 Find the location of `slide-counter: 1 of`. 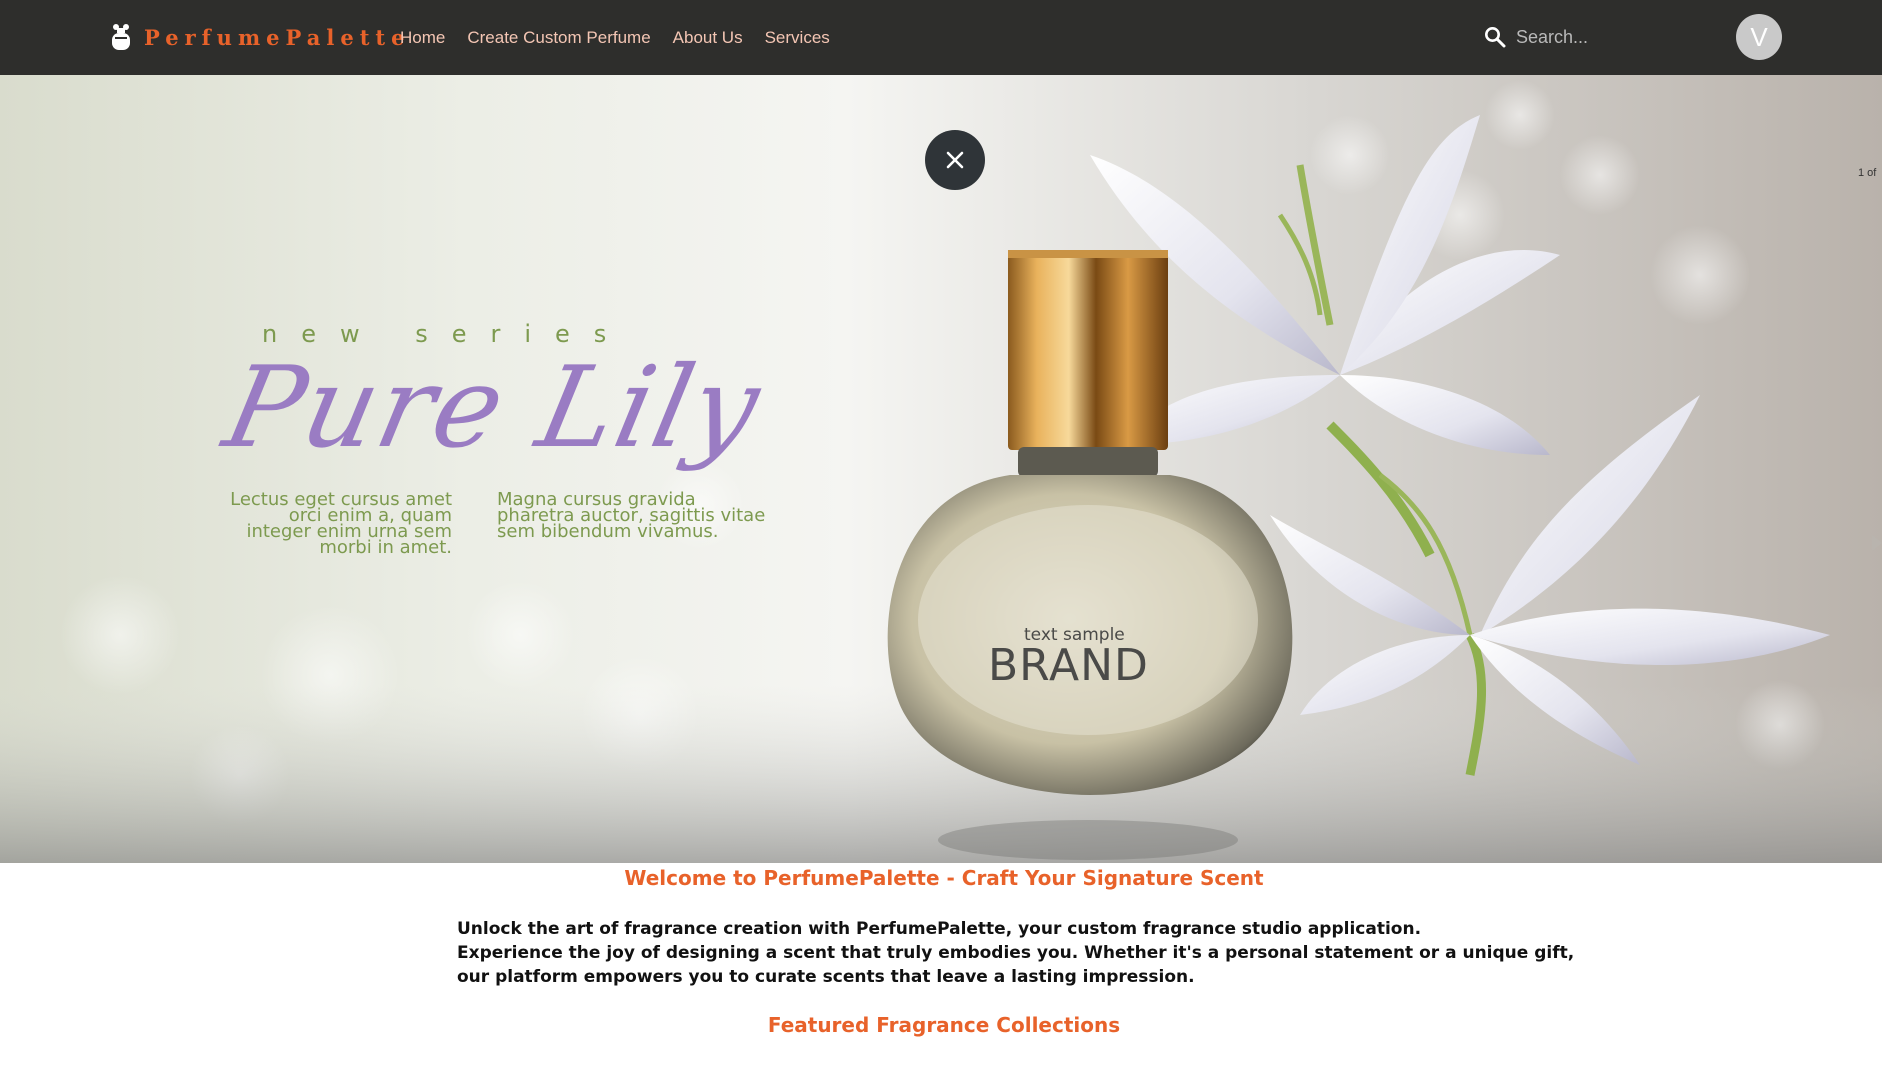

slide-counter: 1 of is located at coordinates (1867, 173).